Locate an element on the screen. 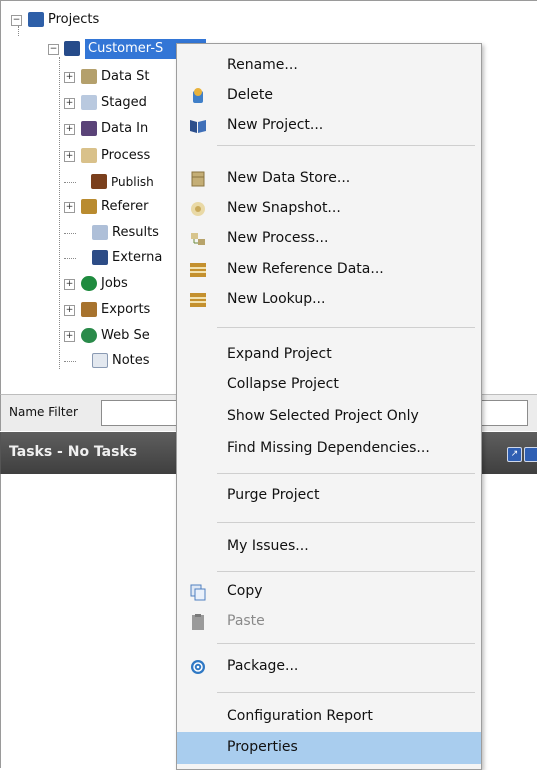 The width and height of the screenshot is (537, 770). menu-label: Collapse Project is located at coordinates (283, 384).